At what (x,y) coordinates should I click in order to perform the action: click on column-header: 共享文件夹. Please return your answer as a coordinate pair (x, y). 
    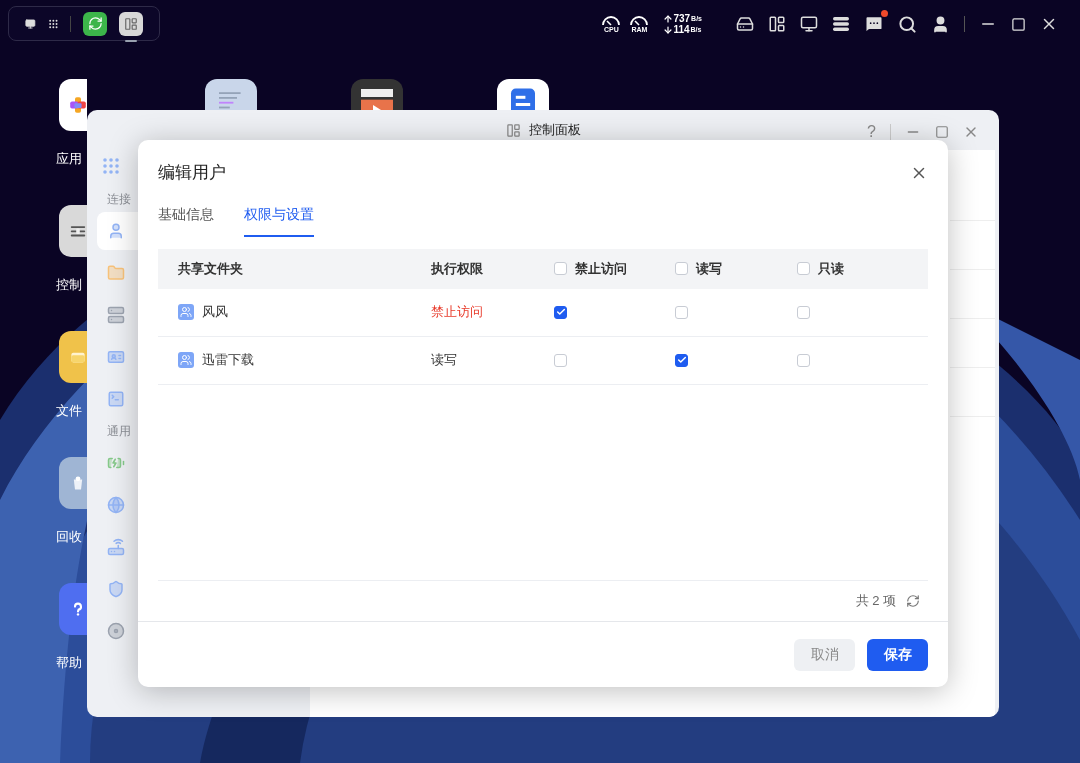
    Looking at the image, I should click on (210, 268).